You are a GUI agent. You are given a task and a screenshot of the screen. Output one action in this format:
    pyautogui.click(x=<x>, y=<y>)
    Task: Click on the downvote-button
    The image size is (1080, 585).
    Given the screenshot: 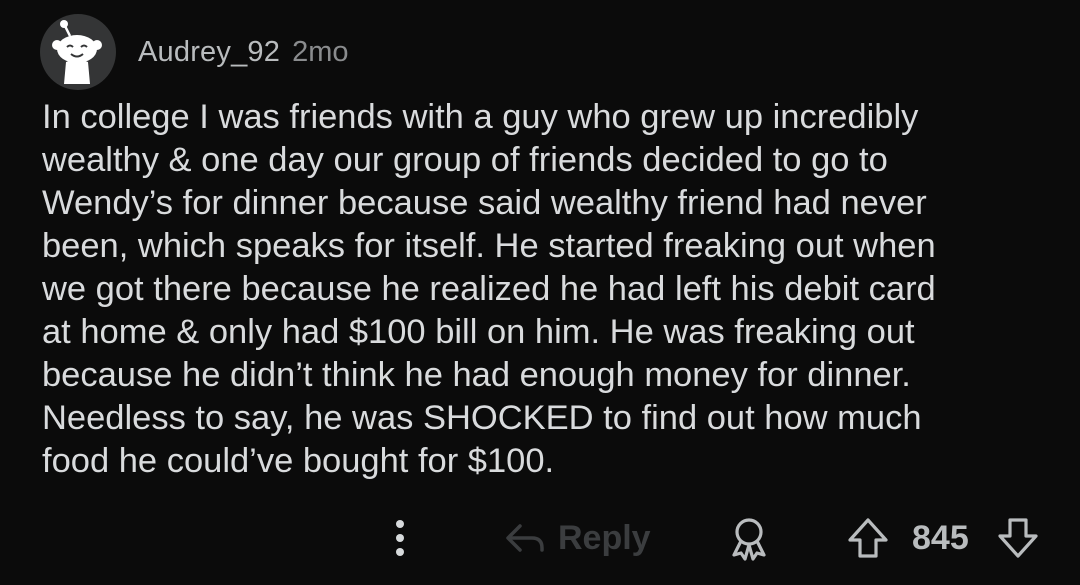 What is the action you would take?
    pyautogui.click(x=1018, y=538)
    